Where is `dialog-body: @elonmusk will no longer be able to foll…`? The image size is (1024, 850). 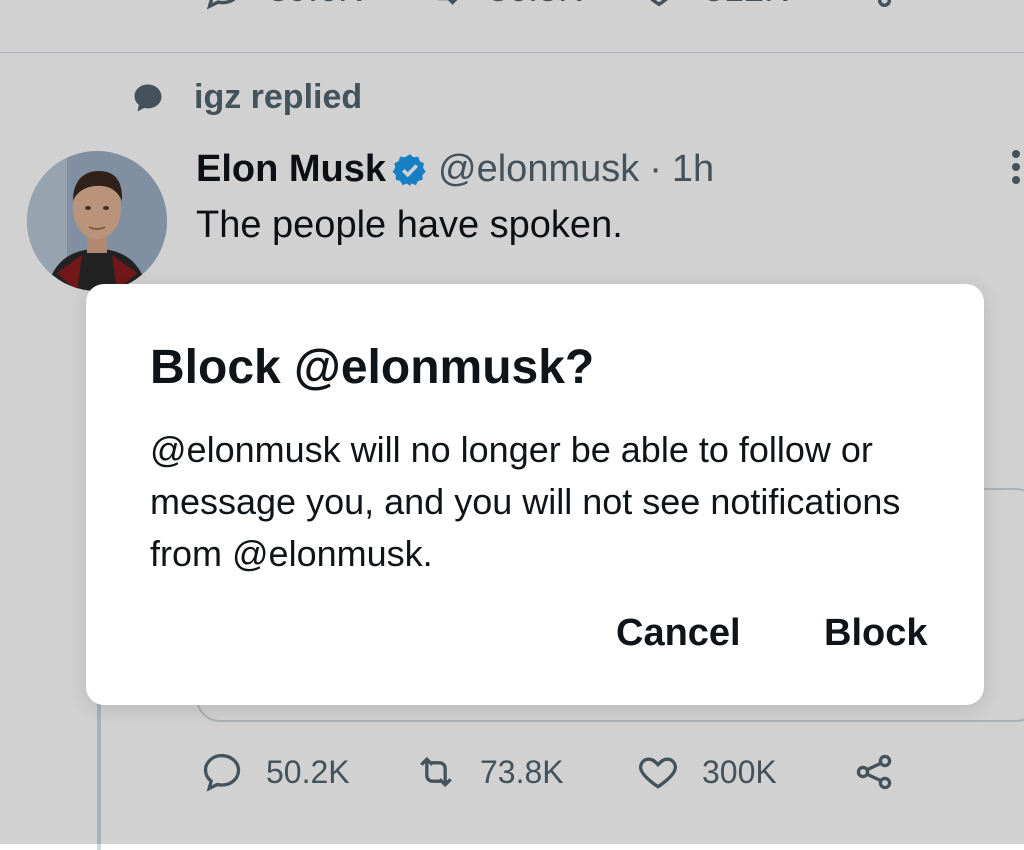 dialog-body: @elonmusk will no longer be able to foll… is located at coordinates (525, 501).